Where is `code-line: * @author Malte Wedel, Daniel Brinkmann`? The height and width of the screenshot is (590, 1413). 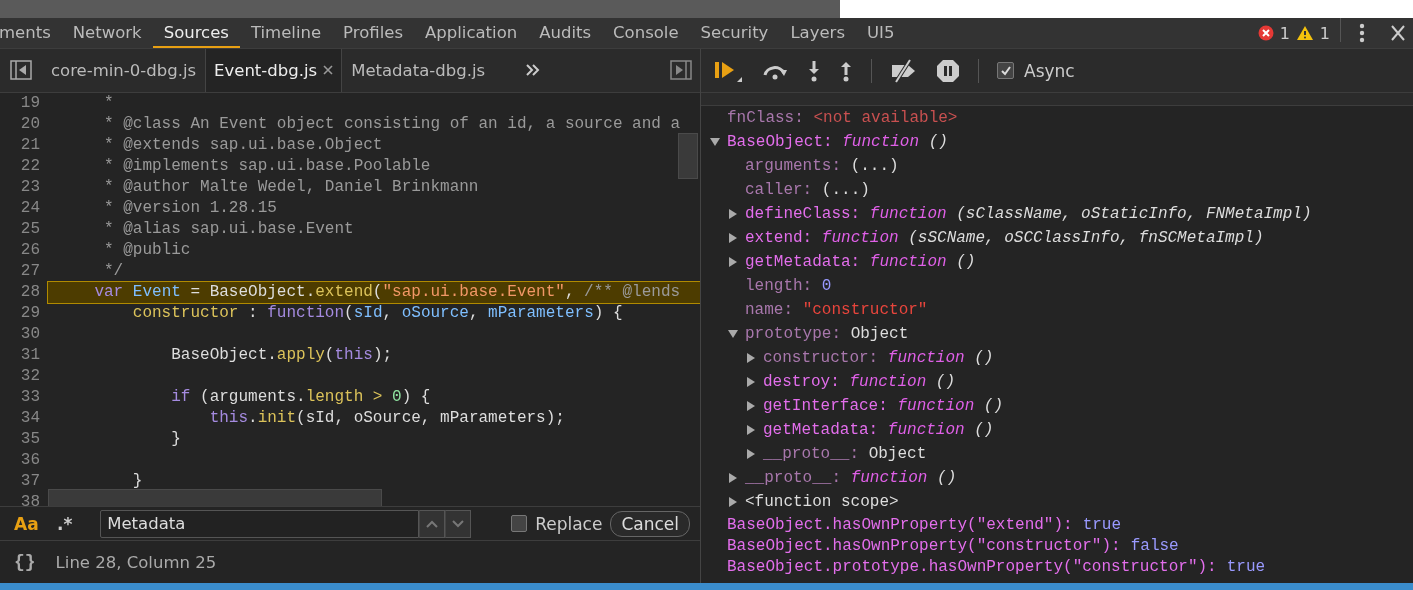
code-line: * @author Malte Wedel, Daniel Brinkmann is located at coordinates (291, 187).